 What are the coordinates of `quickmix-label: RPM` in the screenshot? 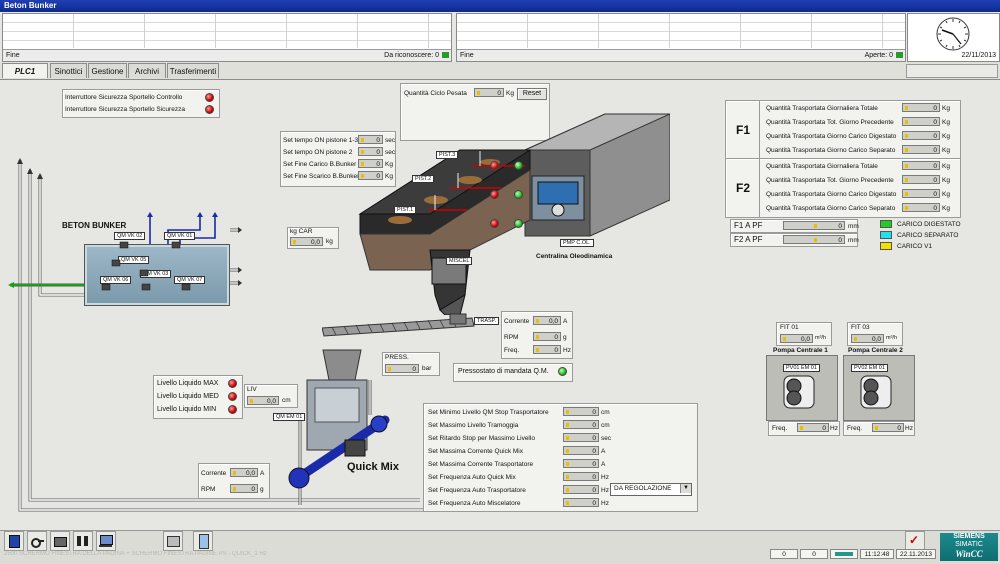 It's located at (208, 489).